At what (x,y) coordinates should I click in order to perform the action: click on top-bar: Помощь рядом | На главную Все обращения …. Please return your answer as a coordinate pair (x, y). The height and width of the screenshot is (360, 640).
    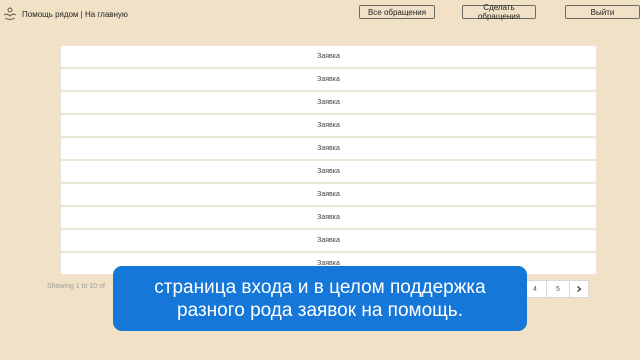
    Looking at the image, I should click on (320, 15).